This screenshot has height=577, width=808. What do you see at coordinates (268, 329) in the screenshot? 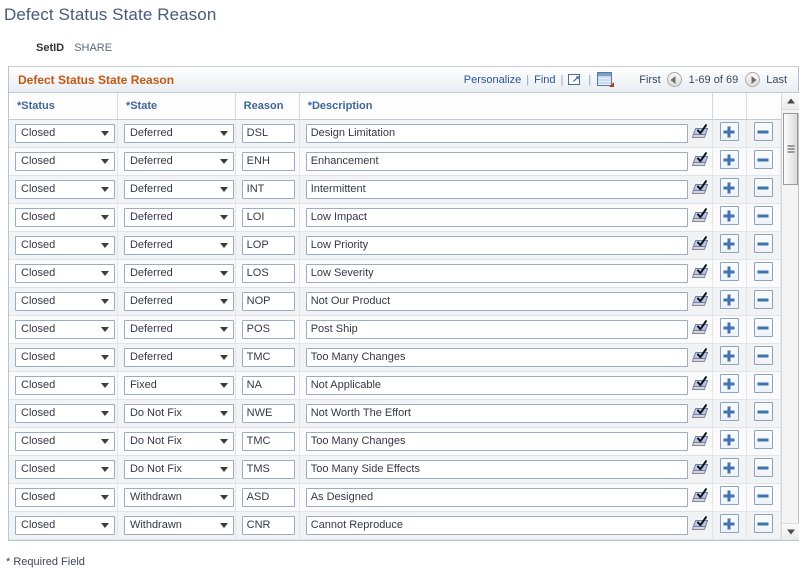
I see `reason-input: POS` at bounding box center [268, 329].